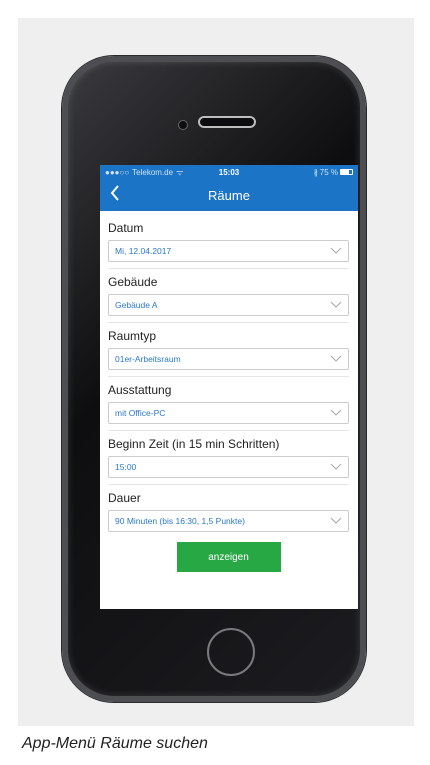 Image resolution: width=430 pixels, height=765 pixels. Describe the element at coordinates (126, 467) in the screenshot. I see `select-value: 15:00` at that location.